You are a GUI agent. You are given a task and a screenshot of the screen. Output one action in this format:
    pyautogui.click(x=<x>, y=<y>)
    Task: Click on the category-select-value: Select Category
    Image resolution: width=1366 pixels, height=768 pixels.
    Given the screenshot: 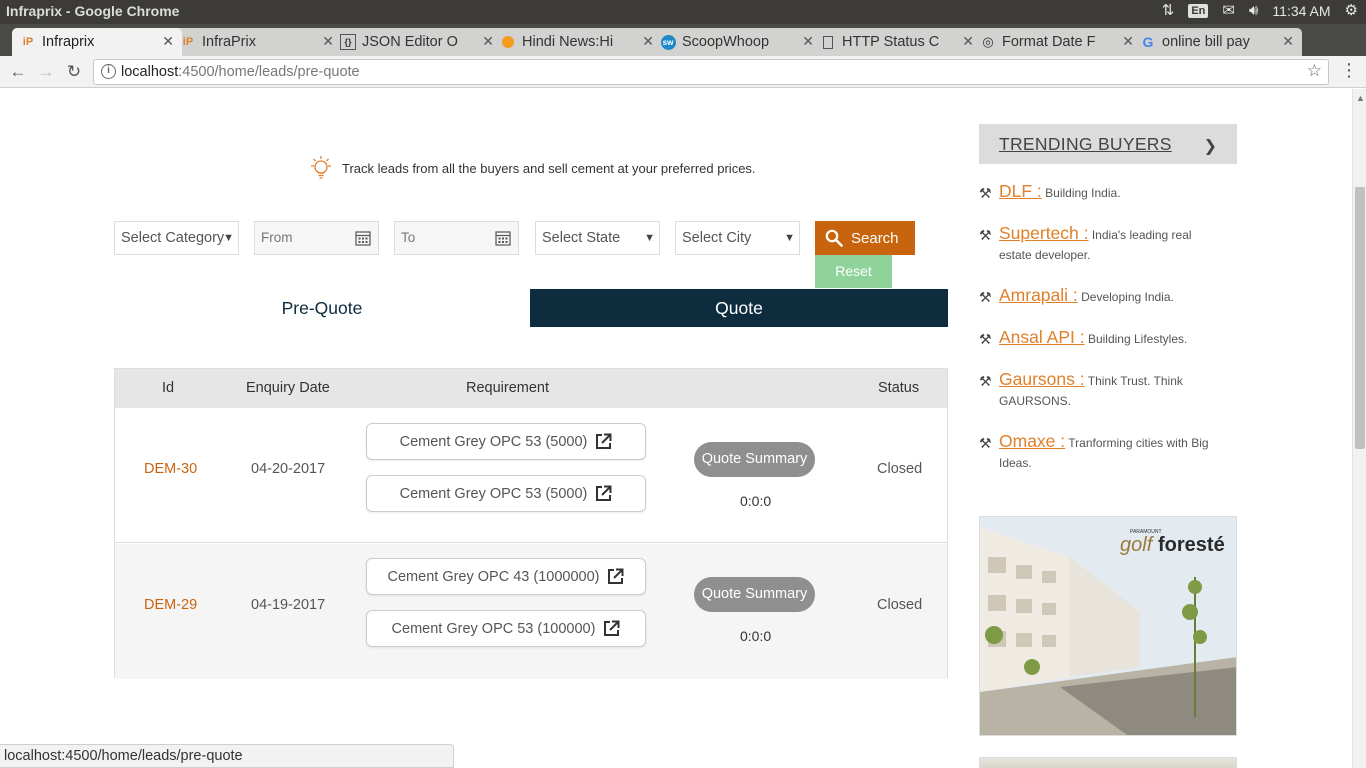 What is the action you would take?
    pyautogui.click(x=173, y=238)
    